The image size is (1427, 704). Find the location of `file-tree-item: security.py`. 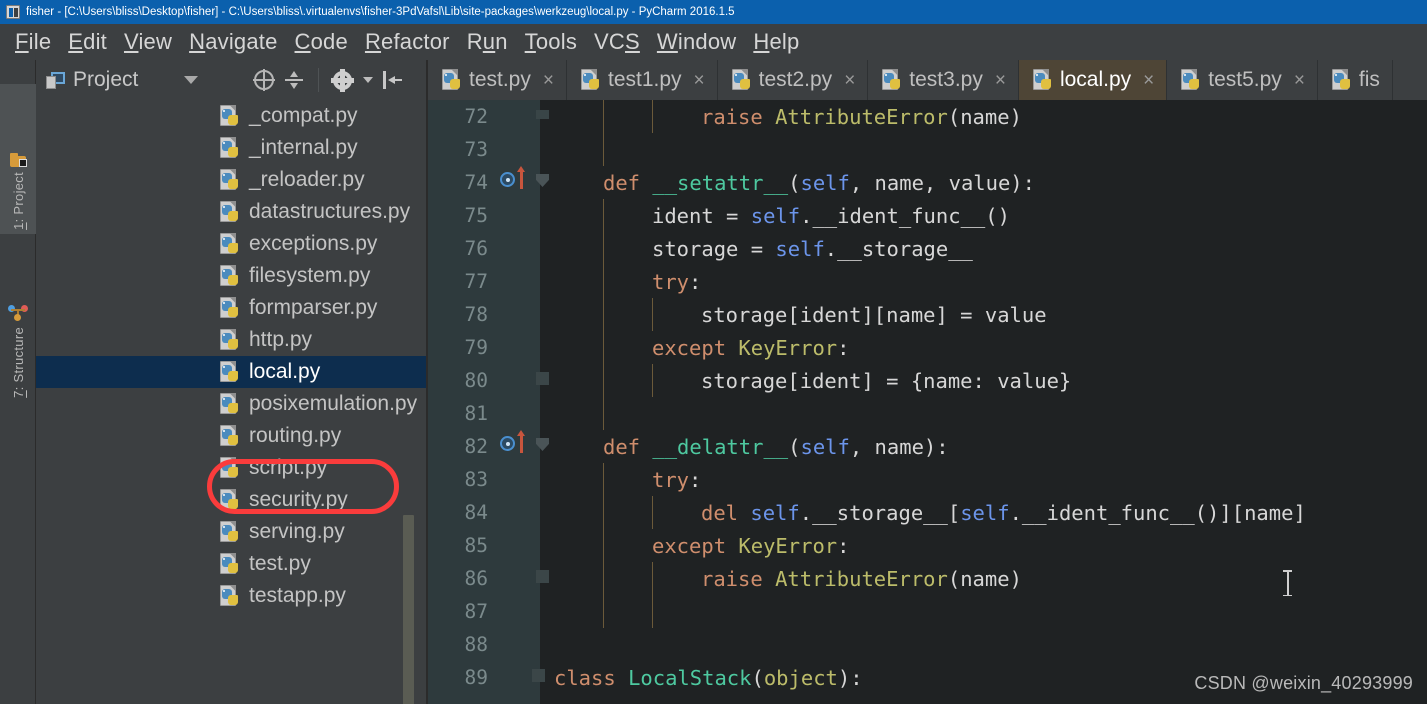

file-tree-item: security.py is located at coordinates (232, 500).